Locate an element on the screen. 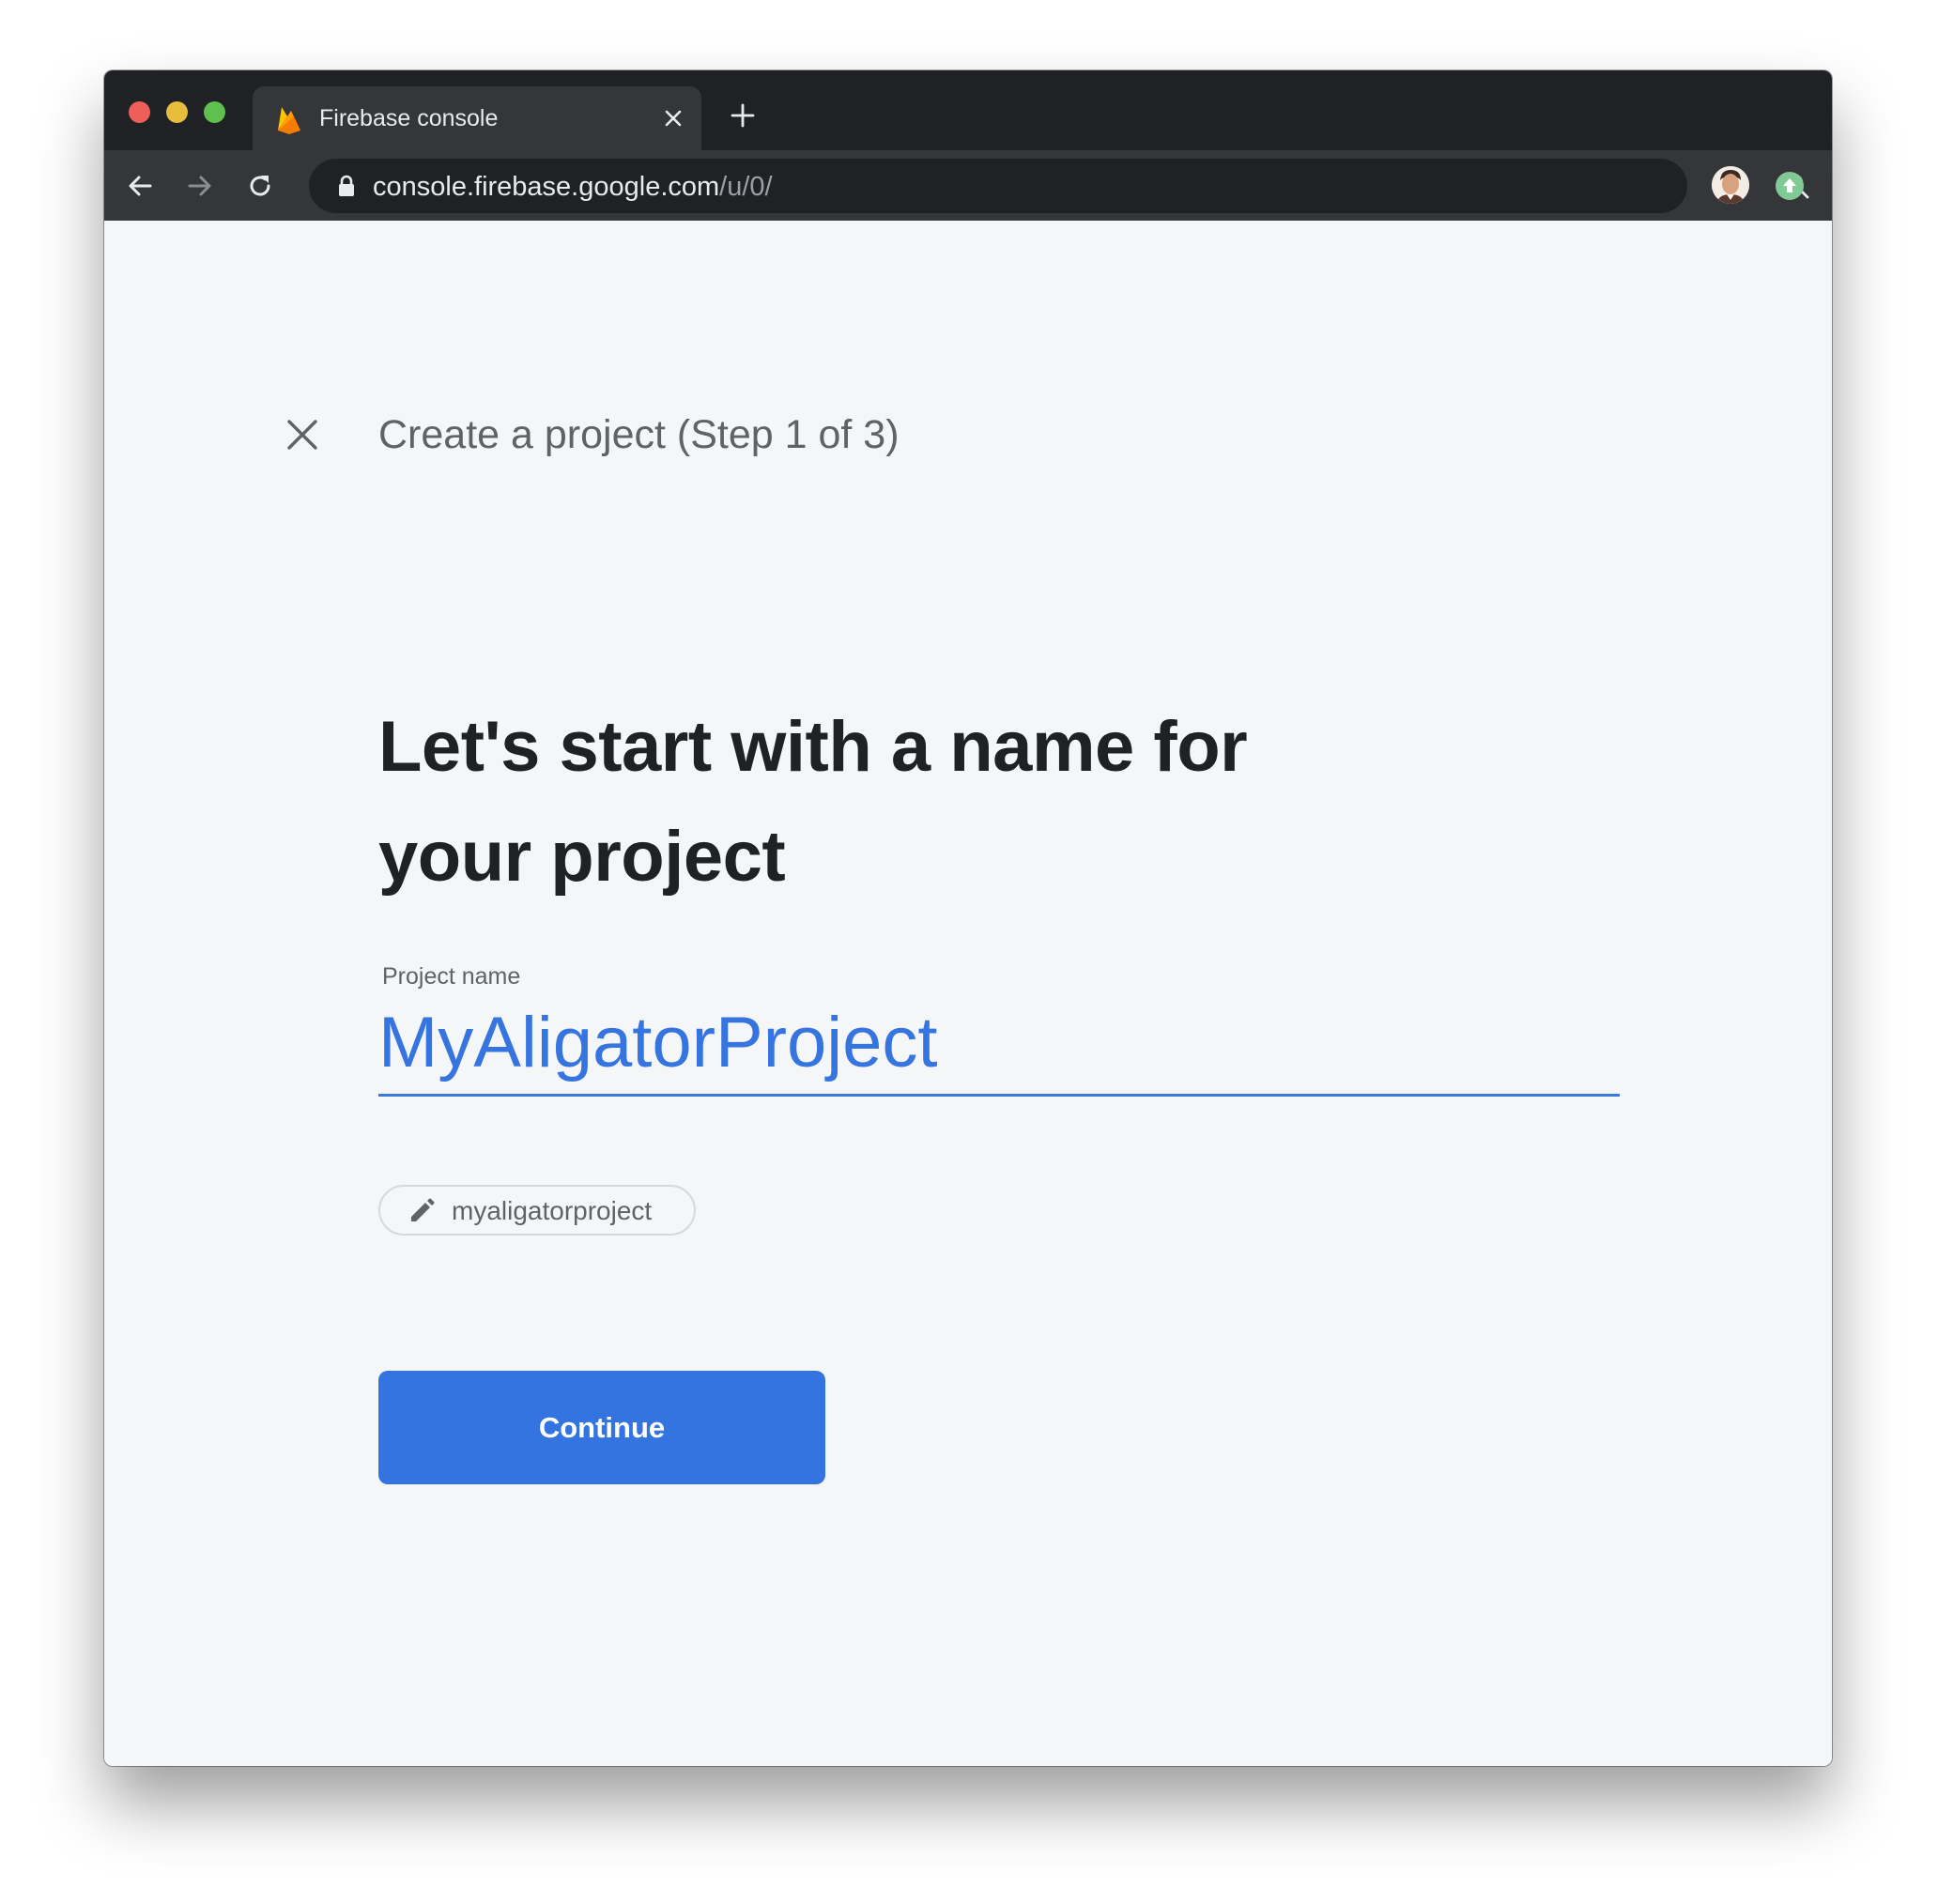 The height and width of the screenshot is (1904, 1938). tab-close-icon is located at coordinates (673, 118).